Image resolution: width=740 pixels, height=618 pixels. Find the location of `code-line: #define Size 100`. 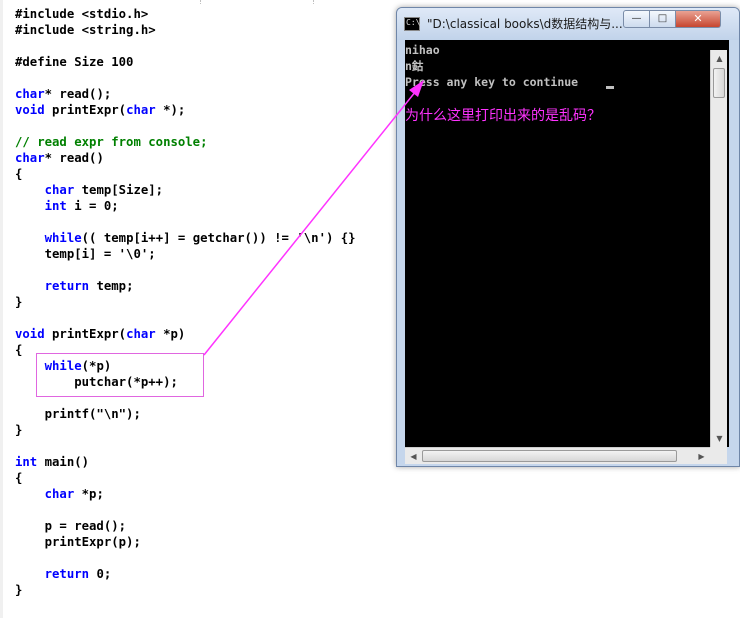

code-line: #define Size 100 is located at coordinates (74, 62).